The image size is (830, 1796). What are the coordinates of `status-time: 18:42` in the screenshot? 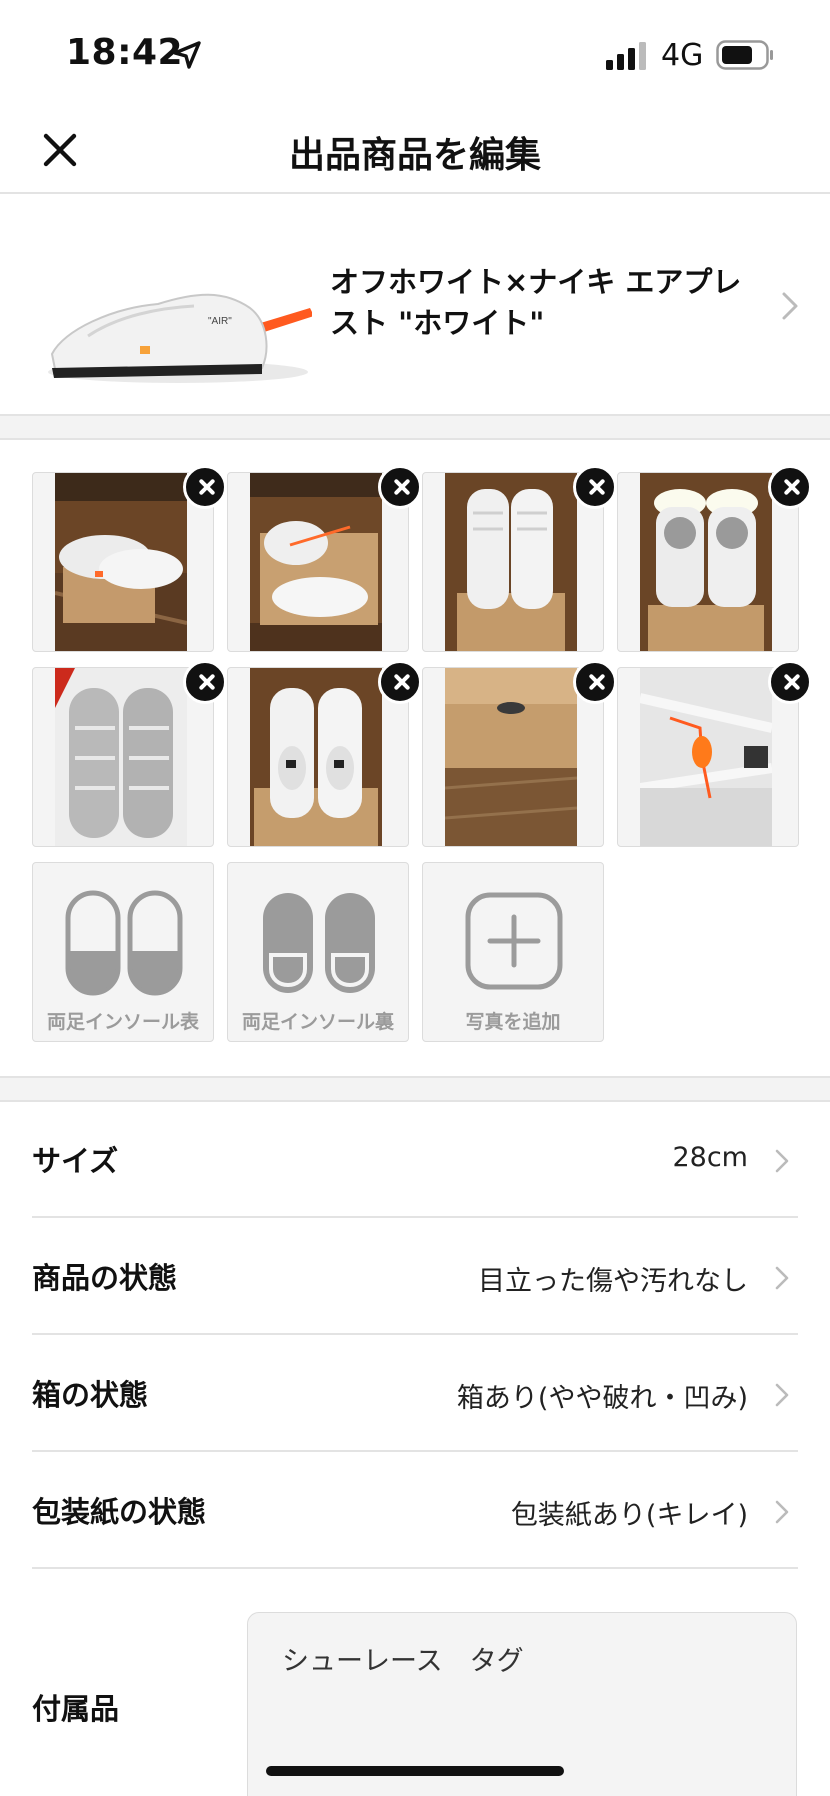 It's located at (125, 52).